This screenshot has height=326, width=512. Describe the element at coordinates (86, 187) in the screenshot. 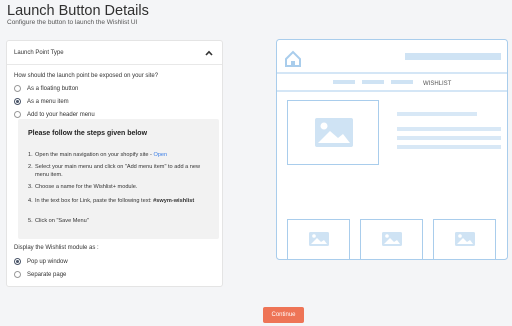

I see `step-text: Choose a name for the Wishlist+ module.` at that location.